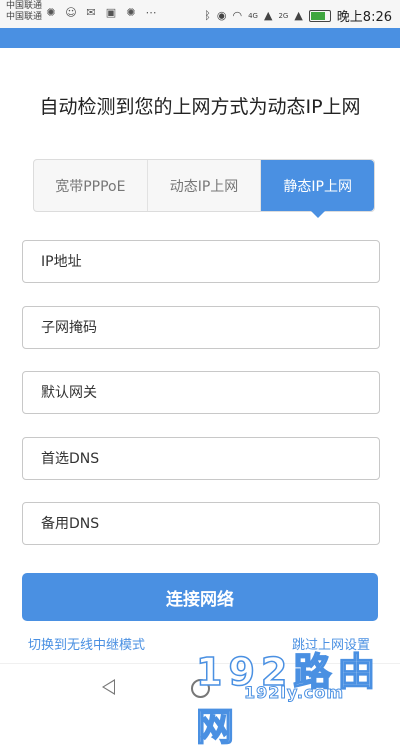 This screenshot has height=751, width=400. I want to click on ip-address-field, so click(201, 261).